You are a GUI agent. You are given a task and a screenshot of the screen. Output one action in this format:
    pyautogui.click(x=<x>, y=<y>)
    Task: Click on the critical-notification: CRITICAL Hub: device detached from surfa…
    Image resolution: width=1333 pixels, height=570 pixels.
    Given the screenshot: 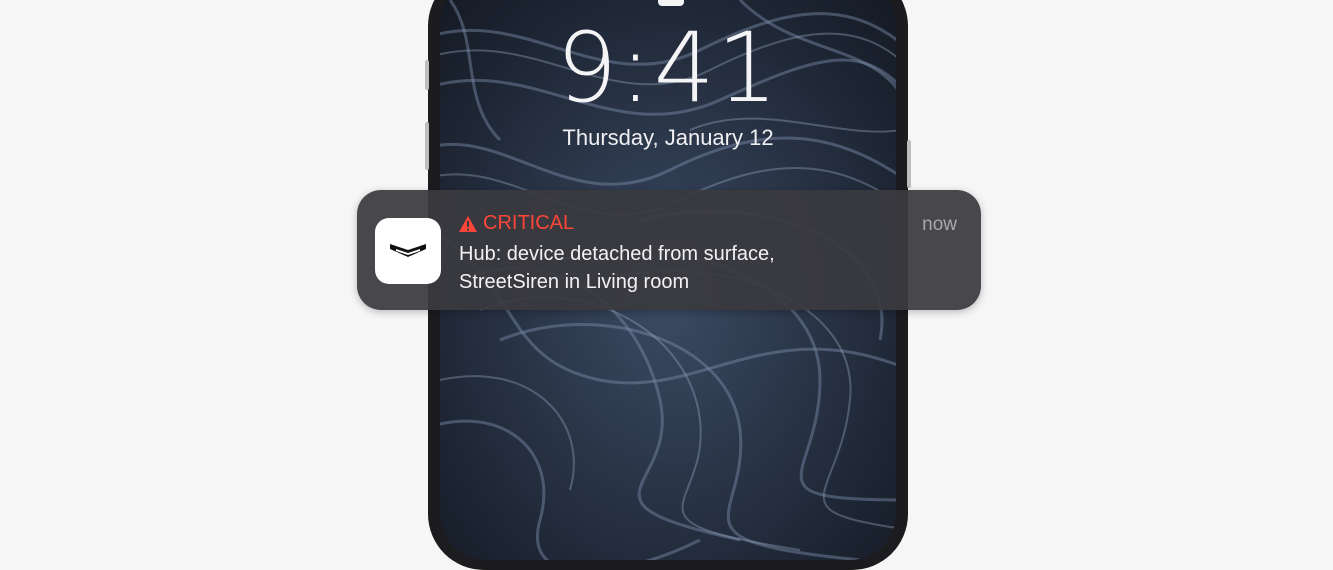 What is the action you would take?
    pyautogui.click(x=669, y=250)
    